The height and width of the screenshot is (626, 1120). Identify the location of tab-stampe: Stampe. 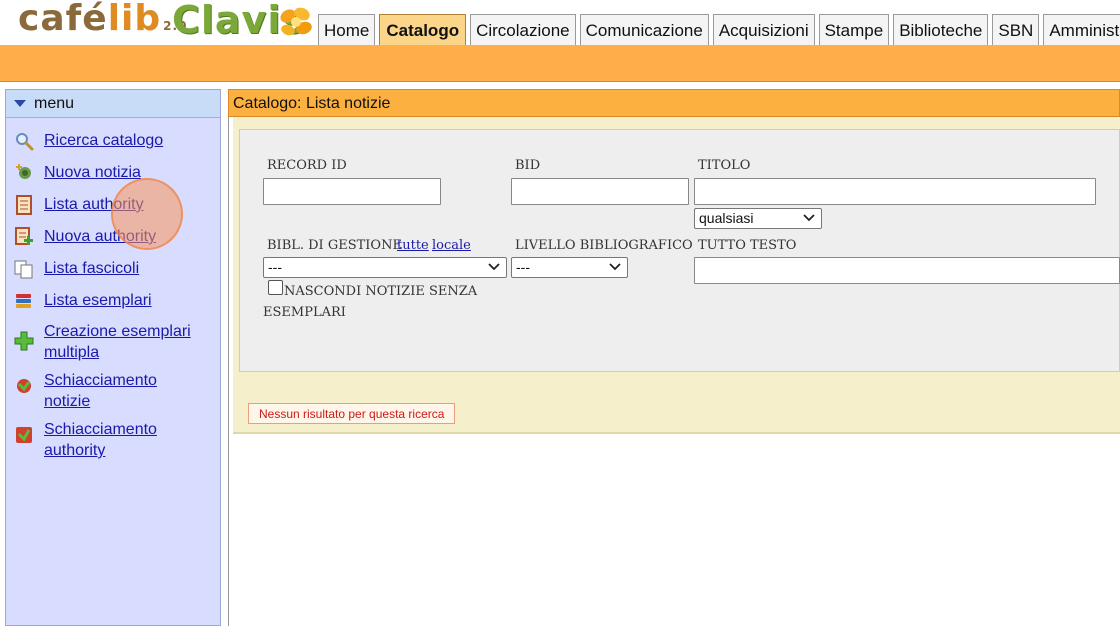
(854, 29).